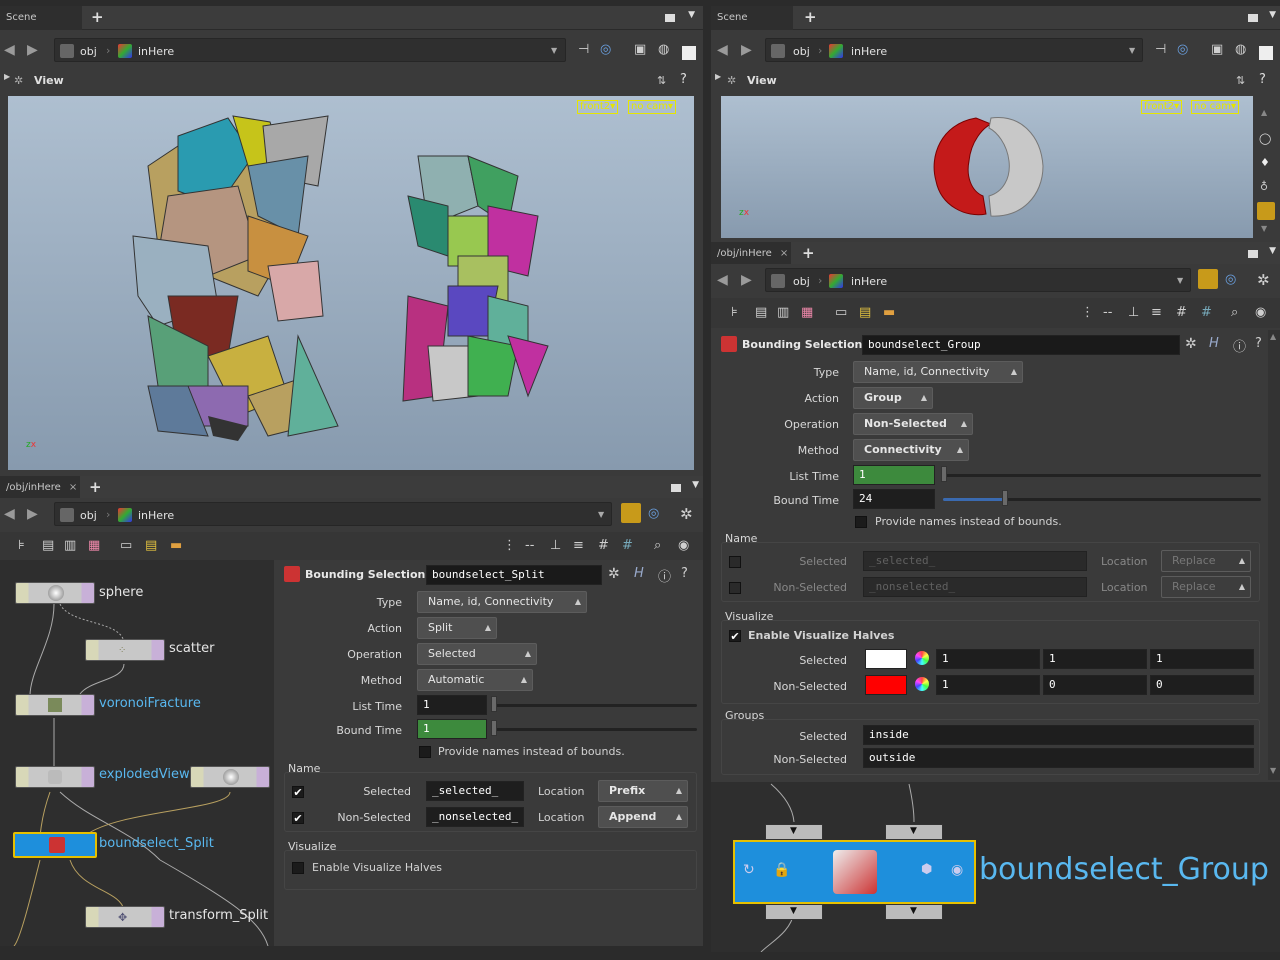  What do you see at coordinates (126, 545) in the screenshot?
I see `preview-icon: ▭` at bounding box center [126, 545].